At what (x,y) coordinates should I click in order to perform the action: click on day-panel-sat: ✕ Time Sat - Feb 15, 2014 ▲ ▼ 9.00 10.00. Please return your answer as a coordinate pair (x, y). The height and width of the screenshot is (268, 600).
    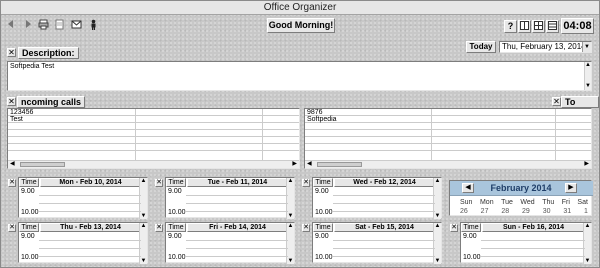
    Looking at the image, I should click on (371, 243).